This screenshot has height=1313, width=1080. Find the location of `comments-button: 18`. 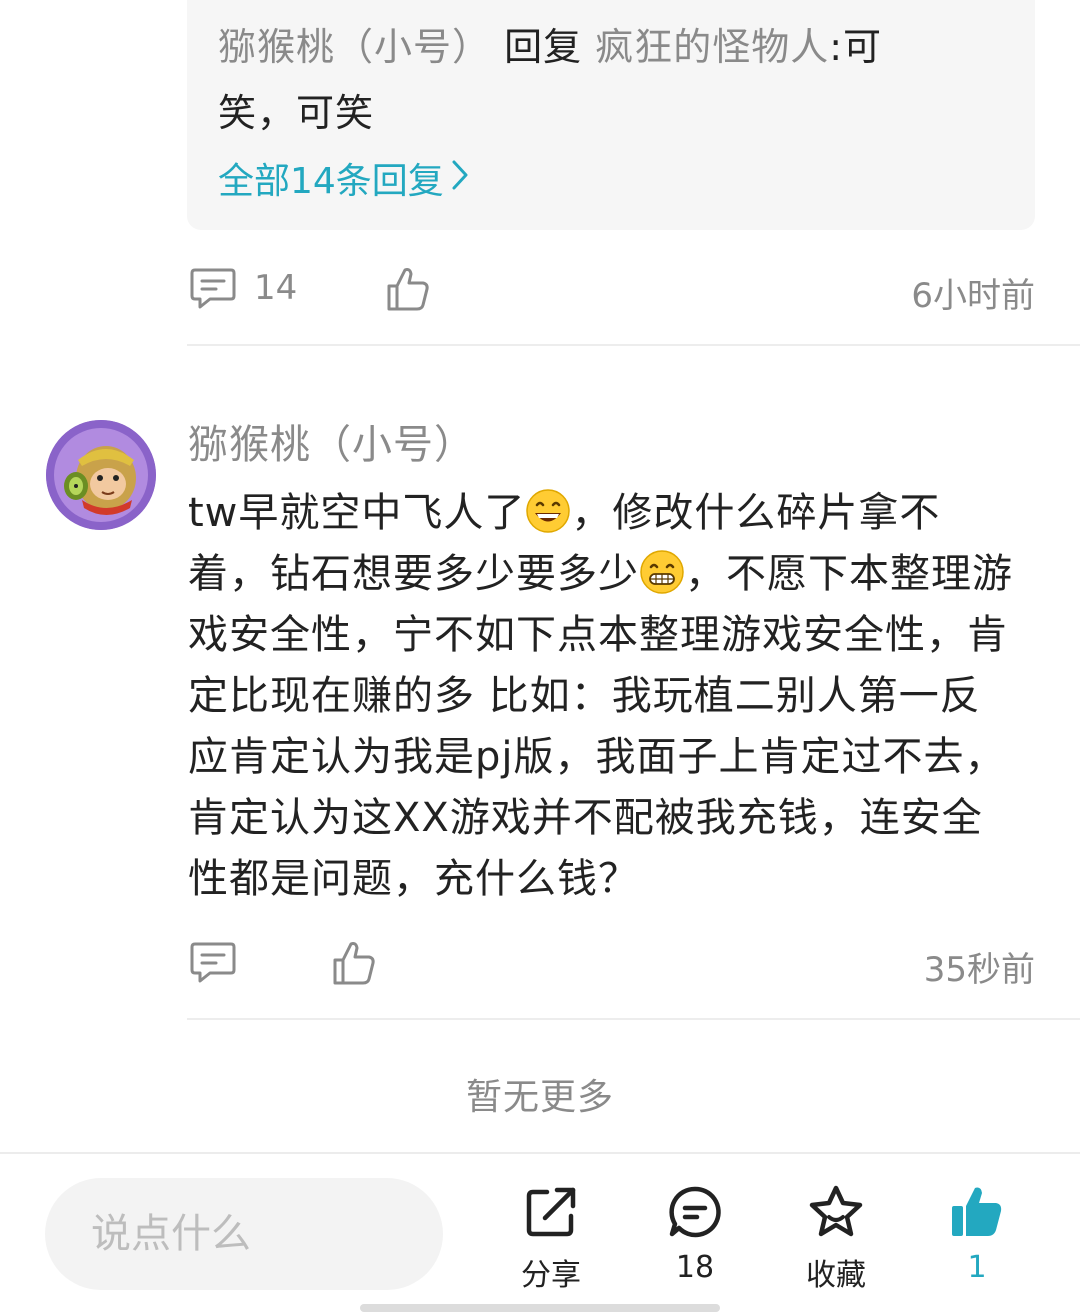

comments-button: 18 is located at coordinates (695, 1234).